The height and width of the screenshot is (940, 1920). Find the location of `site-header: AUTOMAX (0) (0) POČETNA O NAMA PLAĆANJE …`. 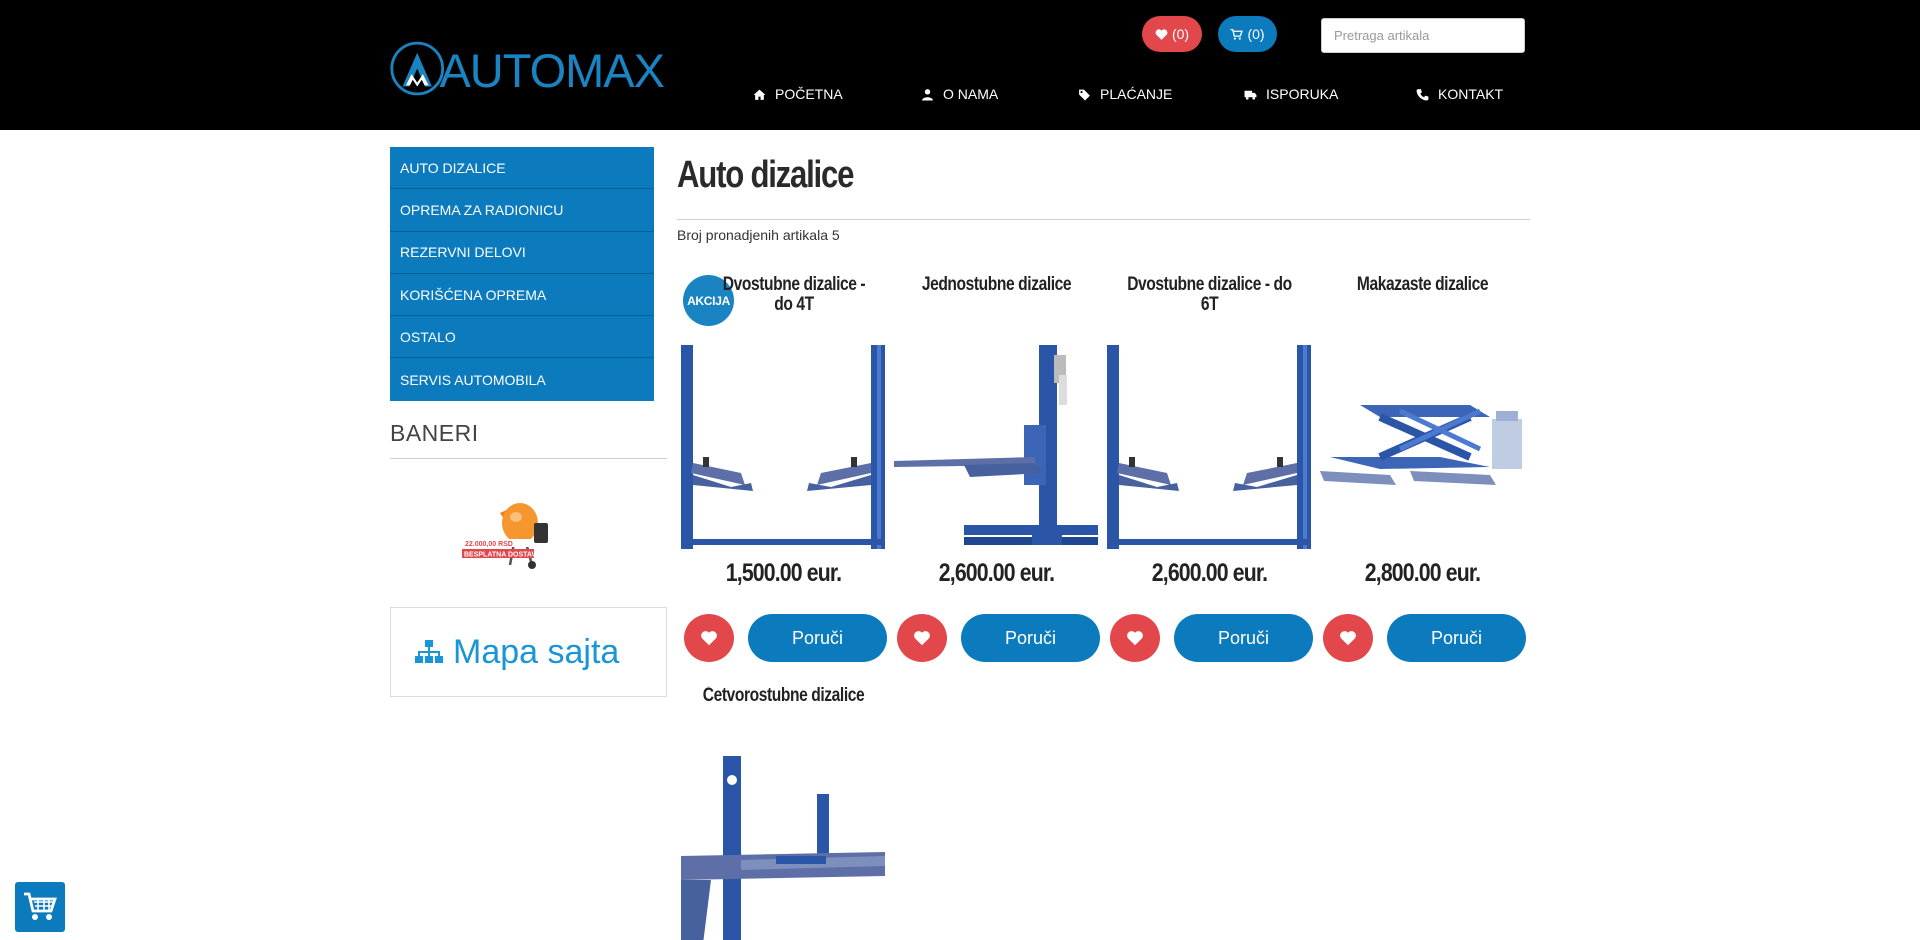

site-header: AUTOMAX (0) (0) POČETNA O NAMA PLAĆANJE … is located at coordinates (960, 65).